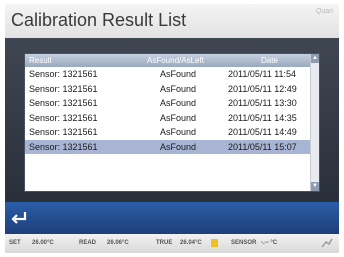  Describe the element at coordinates (269, 243) in the screenshot. I see `sensor-value: -.-- °C` at that location.